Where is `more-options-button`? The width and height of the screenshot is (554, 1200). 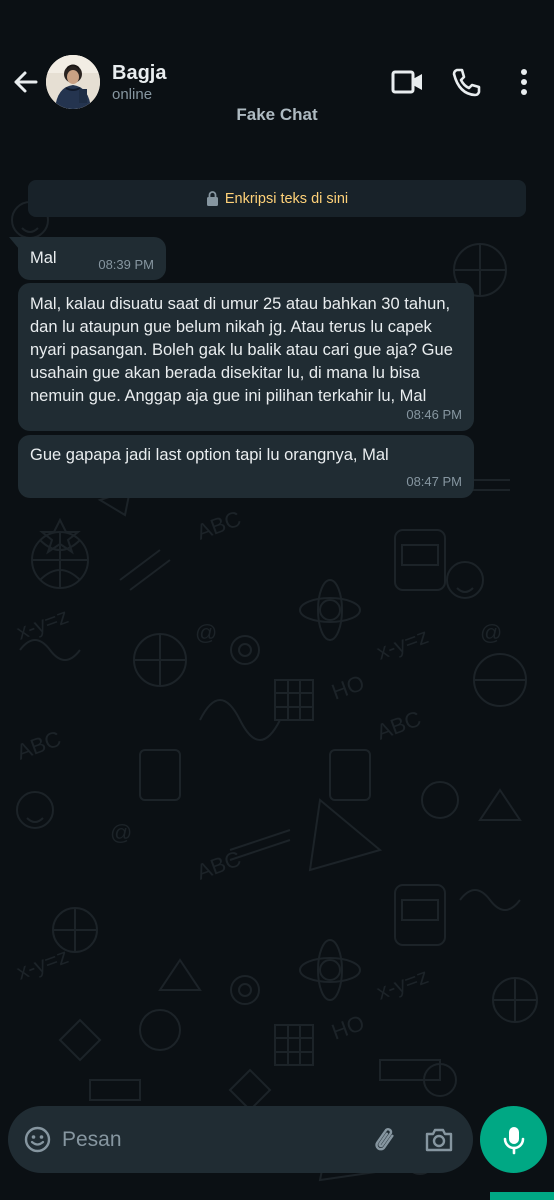 more-options-button is located at coordinates (524, 82).